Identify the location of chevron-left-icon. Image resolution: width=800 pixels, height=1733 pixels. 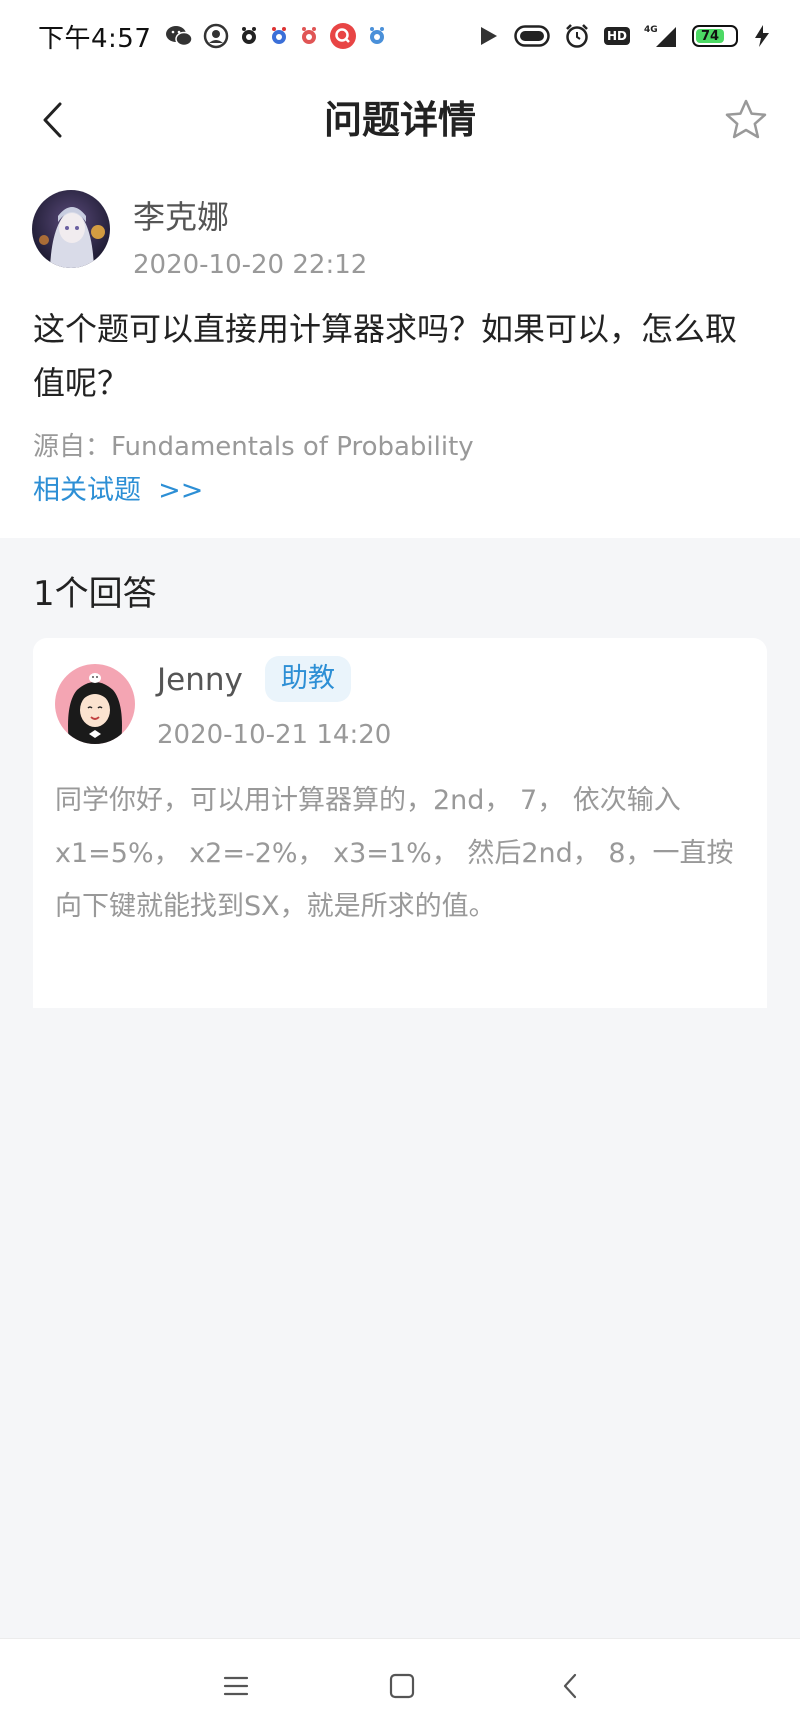
(52, 120).